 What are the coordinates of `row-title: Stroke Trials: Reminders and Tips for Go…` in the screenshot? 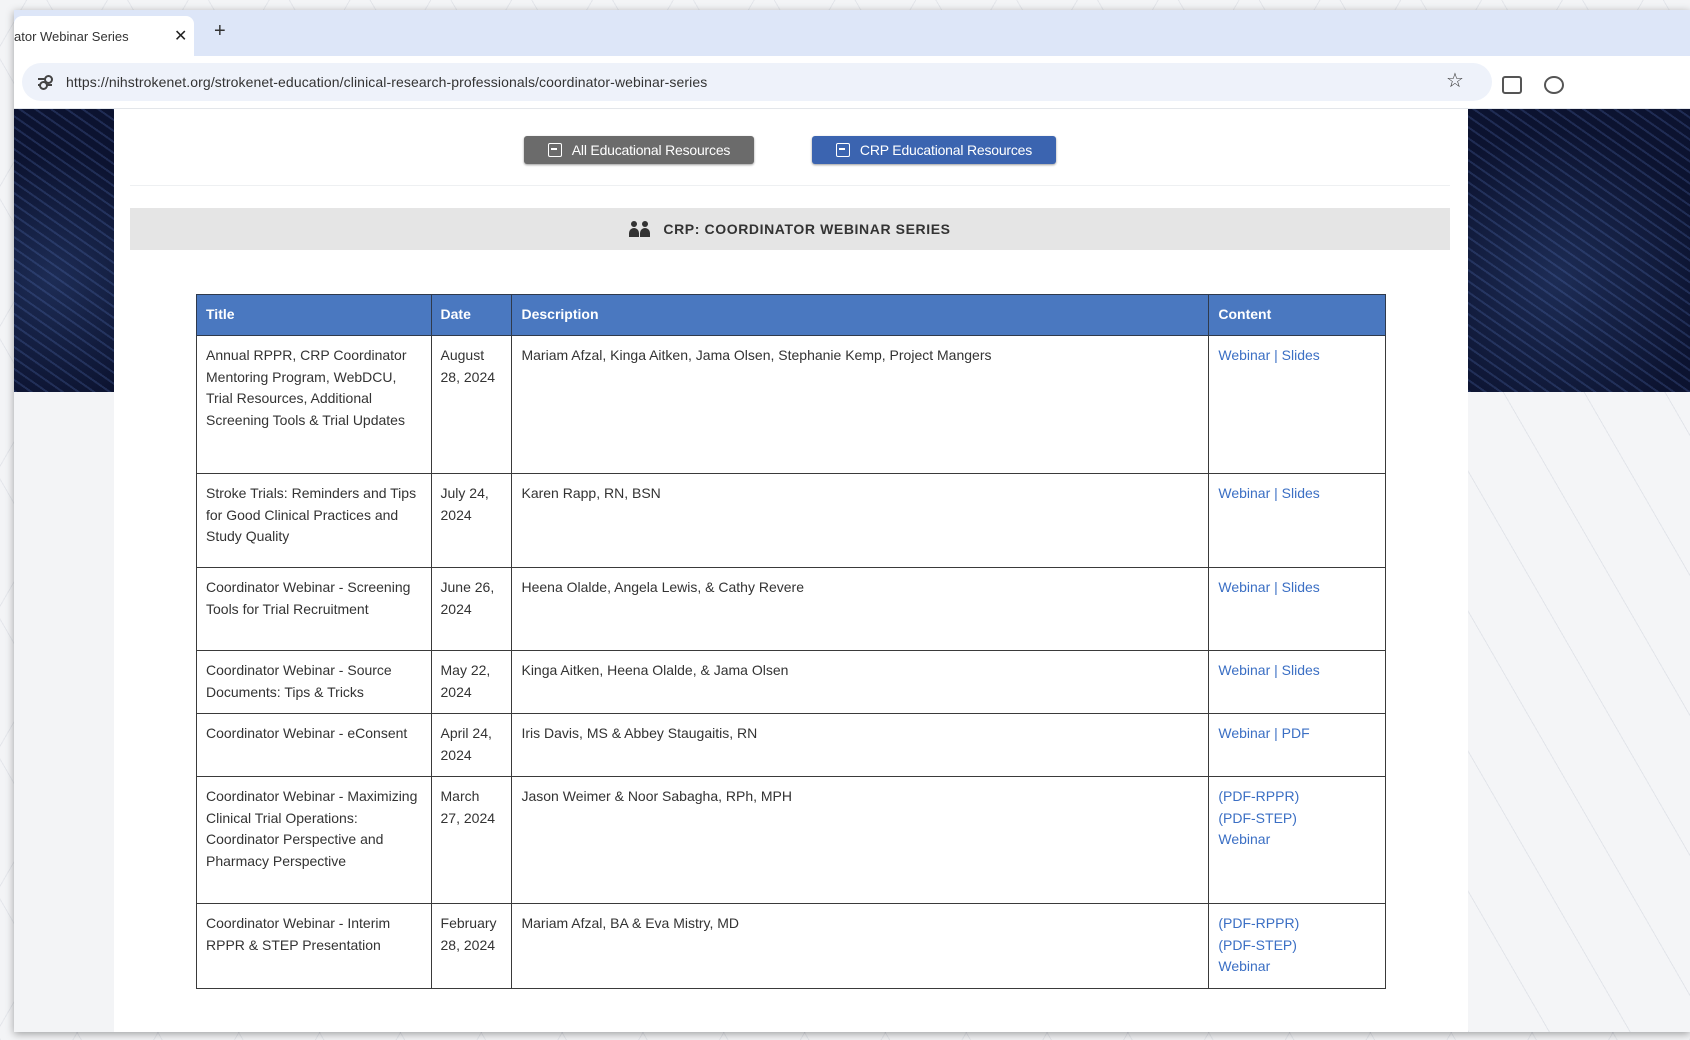 It's located at (314, 520).